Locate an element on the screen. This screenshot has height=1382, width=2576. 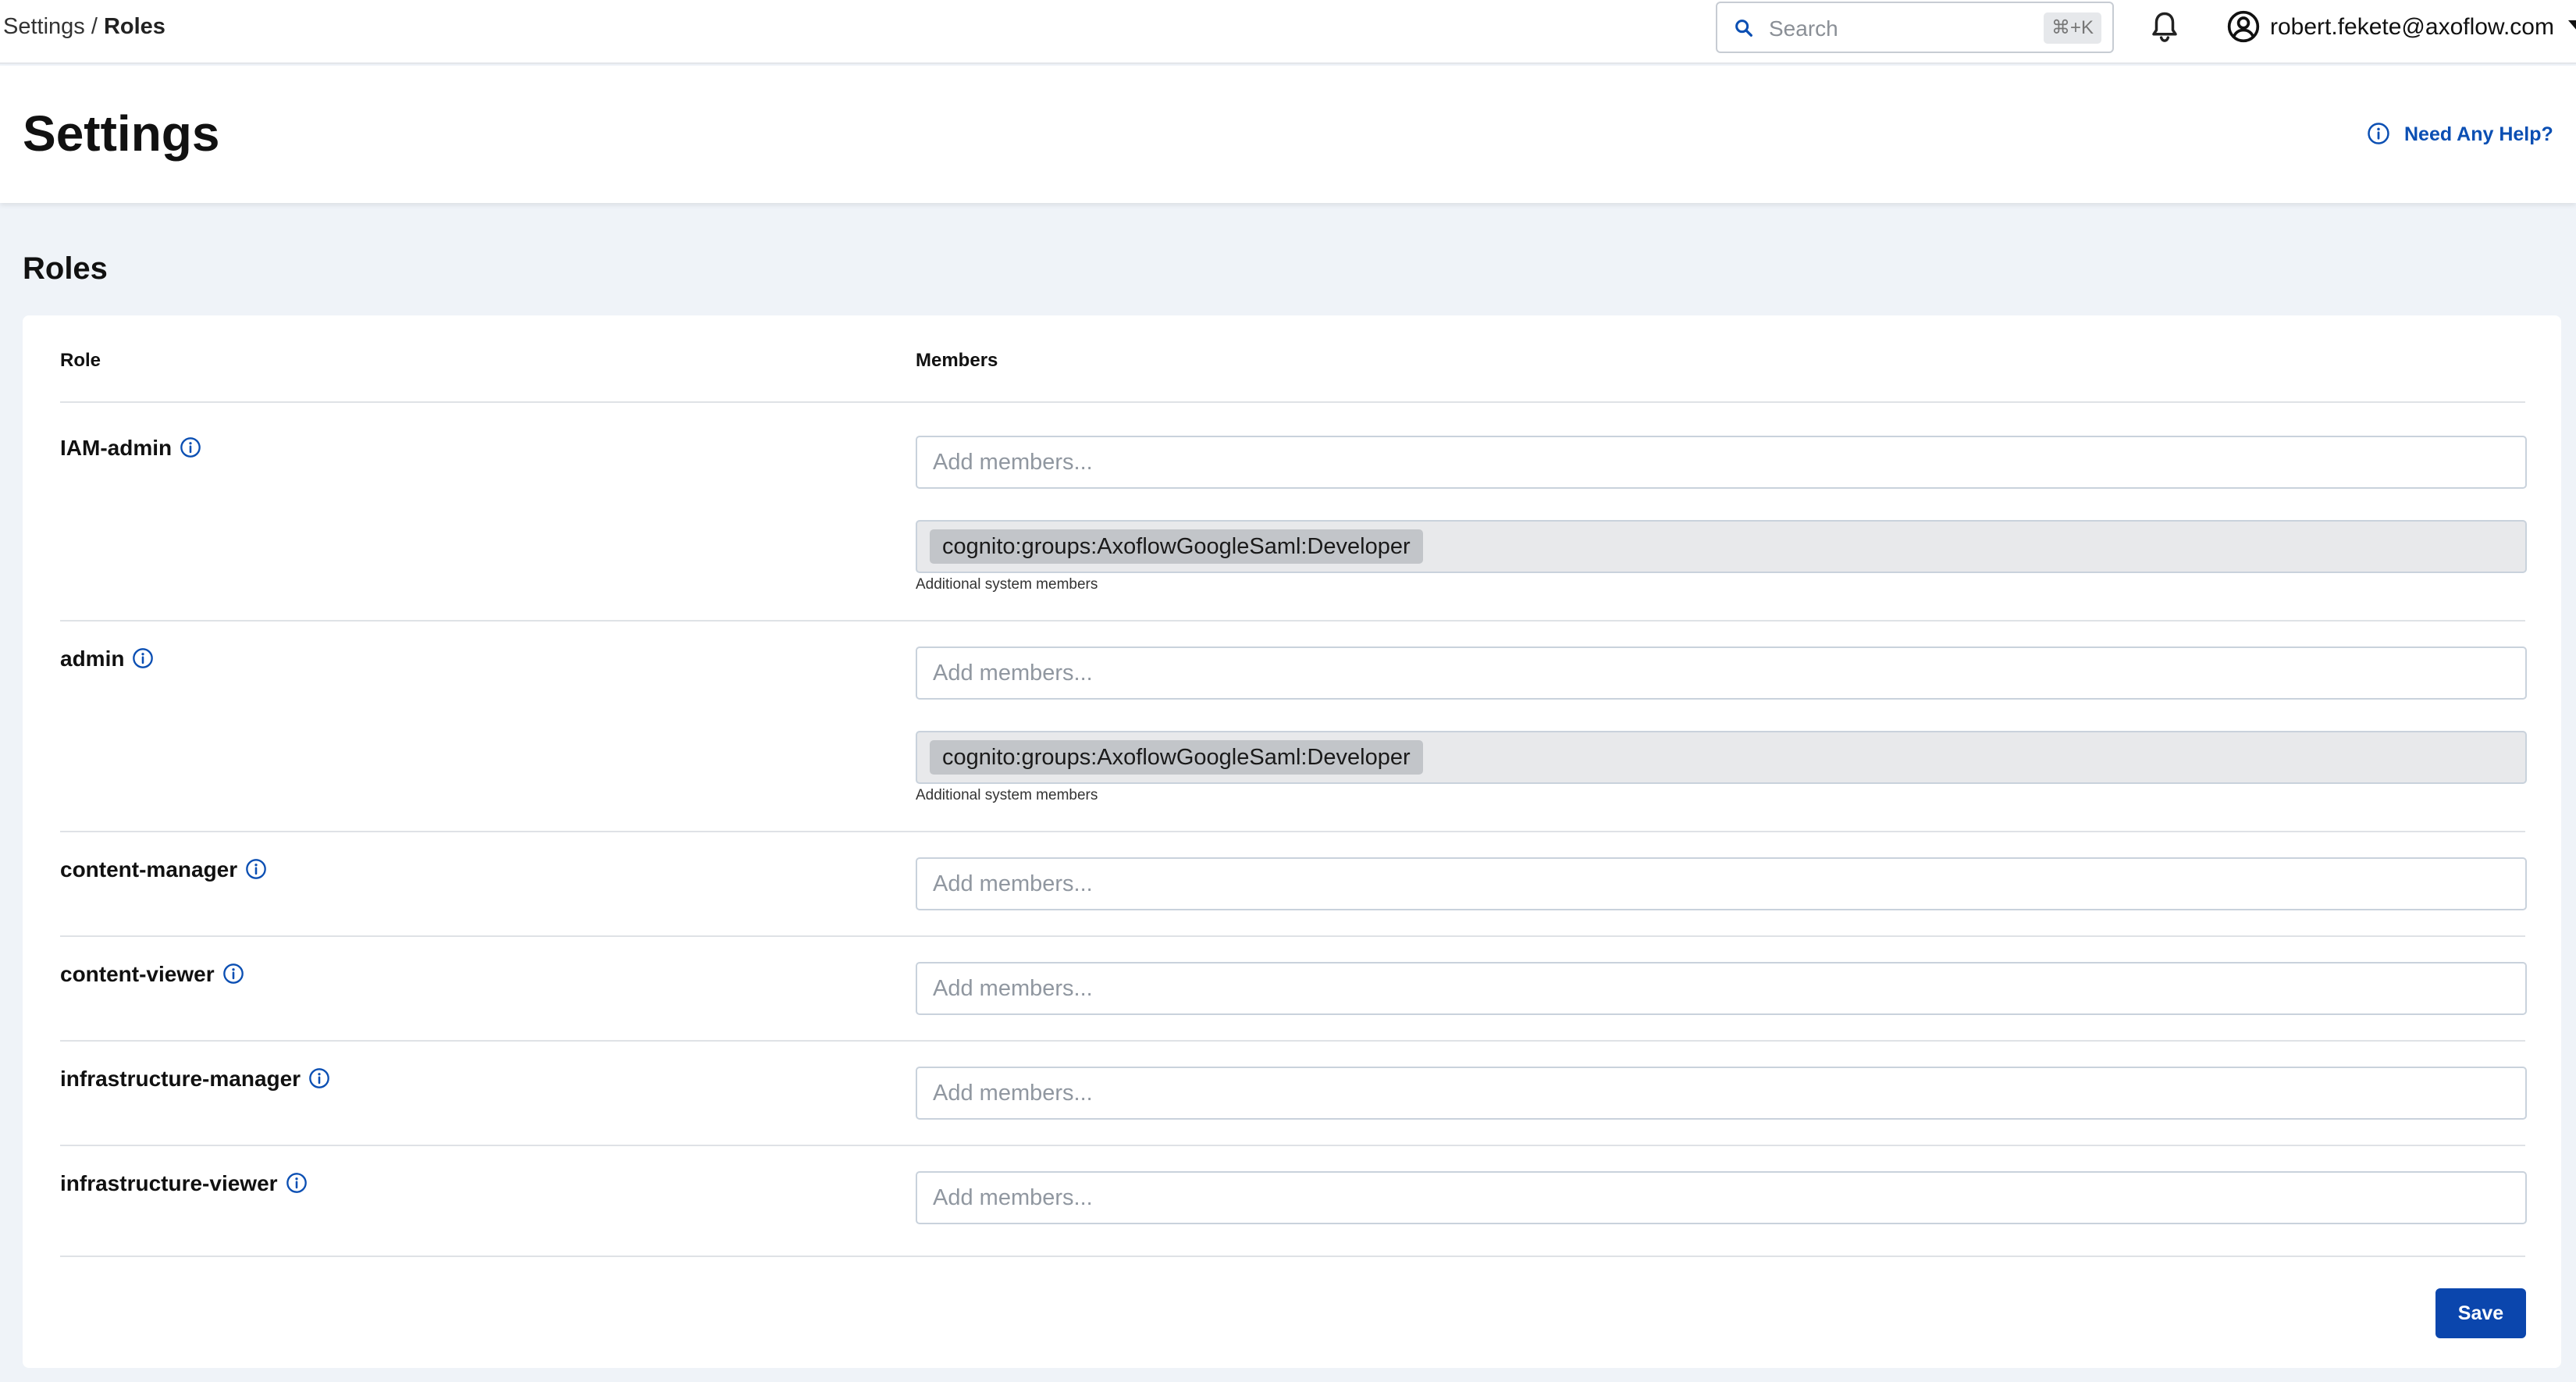
role-label: infrastructure-manager is located at coordinates (180, 1079).